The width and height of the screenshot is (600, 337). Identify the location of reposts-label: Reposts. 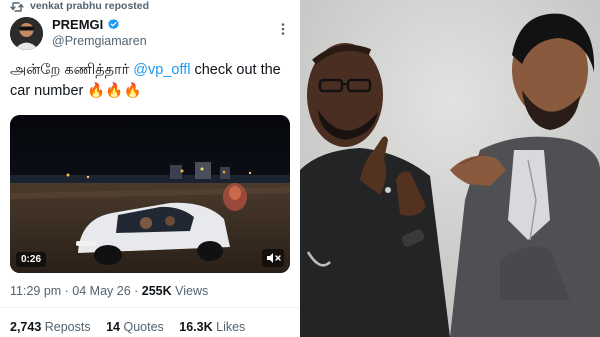
(66, 327).